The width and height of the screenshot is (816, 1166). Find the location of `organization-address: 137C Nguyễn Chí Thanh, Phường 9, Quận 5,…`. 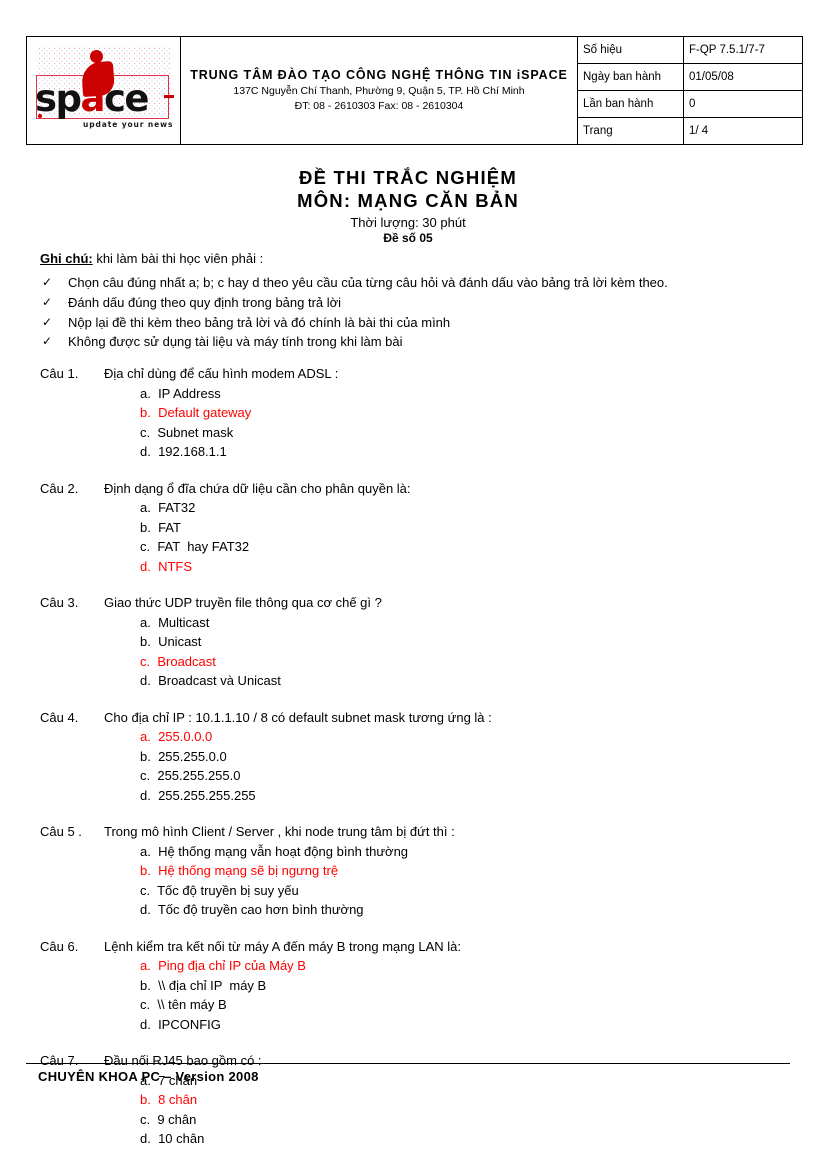

organization-address: 137C Nguyễn Chí Thanh, Phường 9, Quận 5,… is located at coordinates (379, 91).